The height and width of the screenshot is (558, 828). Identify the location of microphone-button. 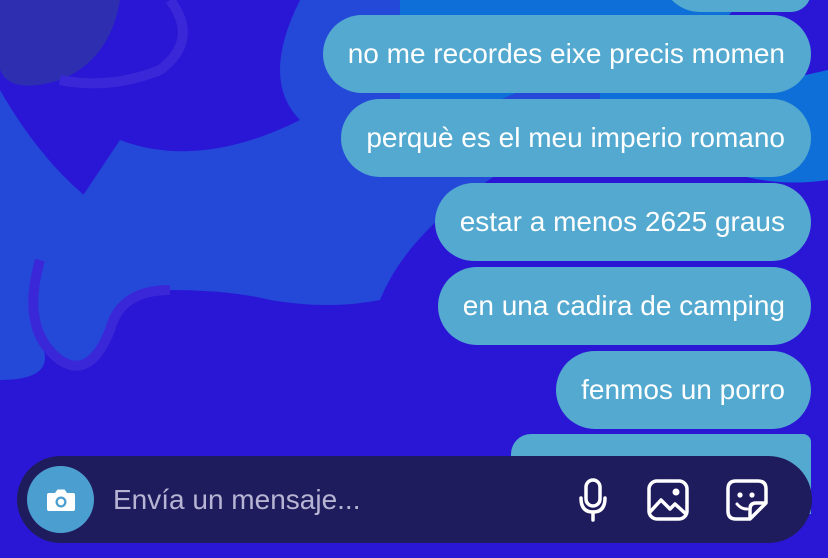
(593, 500).